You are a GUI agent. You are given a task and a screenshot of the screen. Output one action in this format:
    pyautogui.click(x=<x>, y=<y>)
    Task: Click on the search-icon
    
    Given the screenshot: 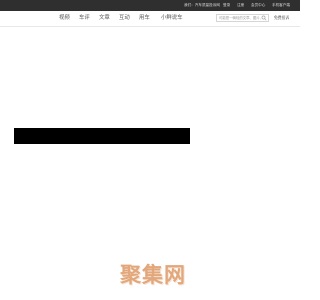 What is the action you would take?
    pyautogui.click(x=264, y=18)
    